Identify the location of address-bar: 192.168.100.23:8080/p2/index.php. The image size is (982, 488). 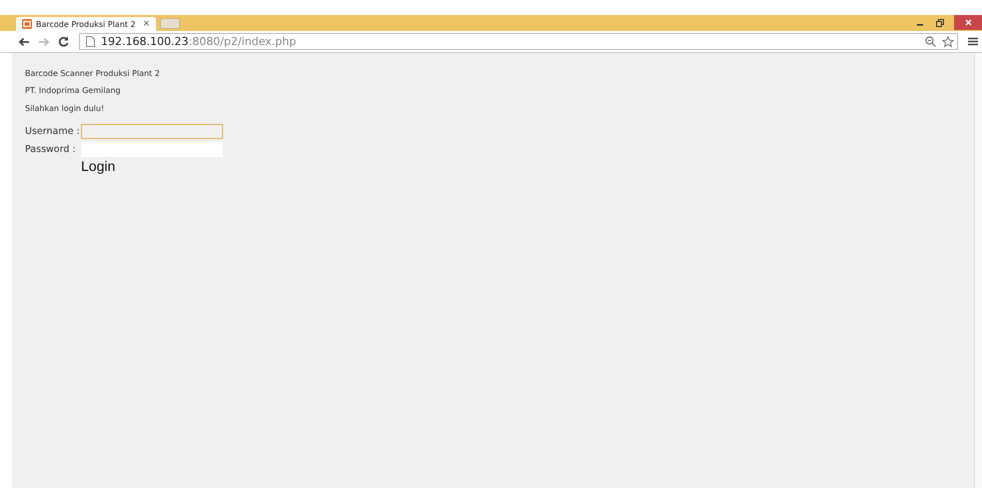
(518, 41).